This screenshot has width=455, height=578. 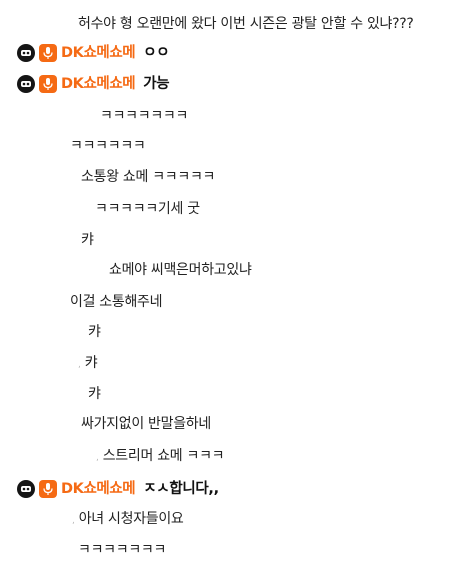 I want to click on chat-message: 이걸 소통해주네, so click(x=81, y=302).